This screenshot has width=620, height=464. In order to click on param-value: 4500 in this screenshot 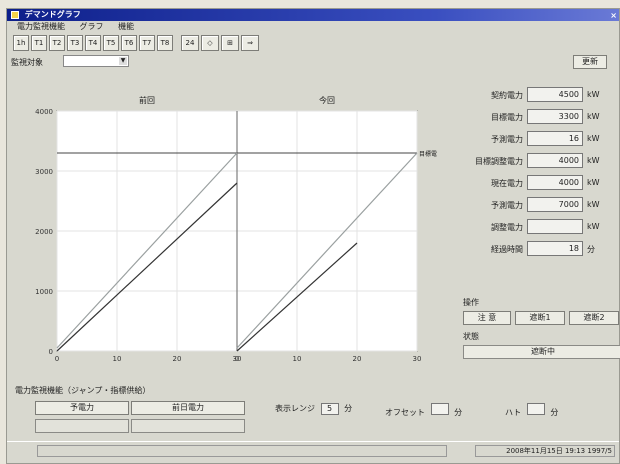, I will do `click(555, 94)`.